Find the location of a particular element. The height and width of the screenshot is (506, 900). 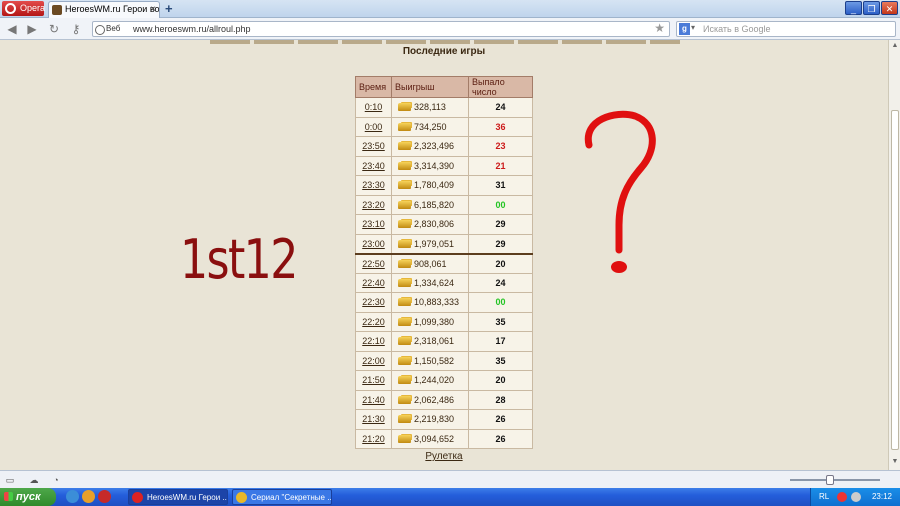

game-time-link: 22:30 is located at coordinates (373, 302).